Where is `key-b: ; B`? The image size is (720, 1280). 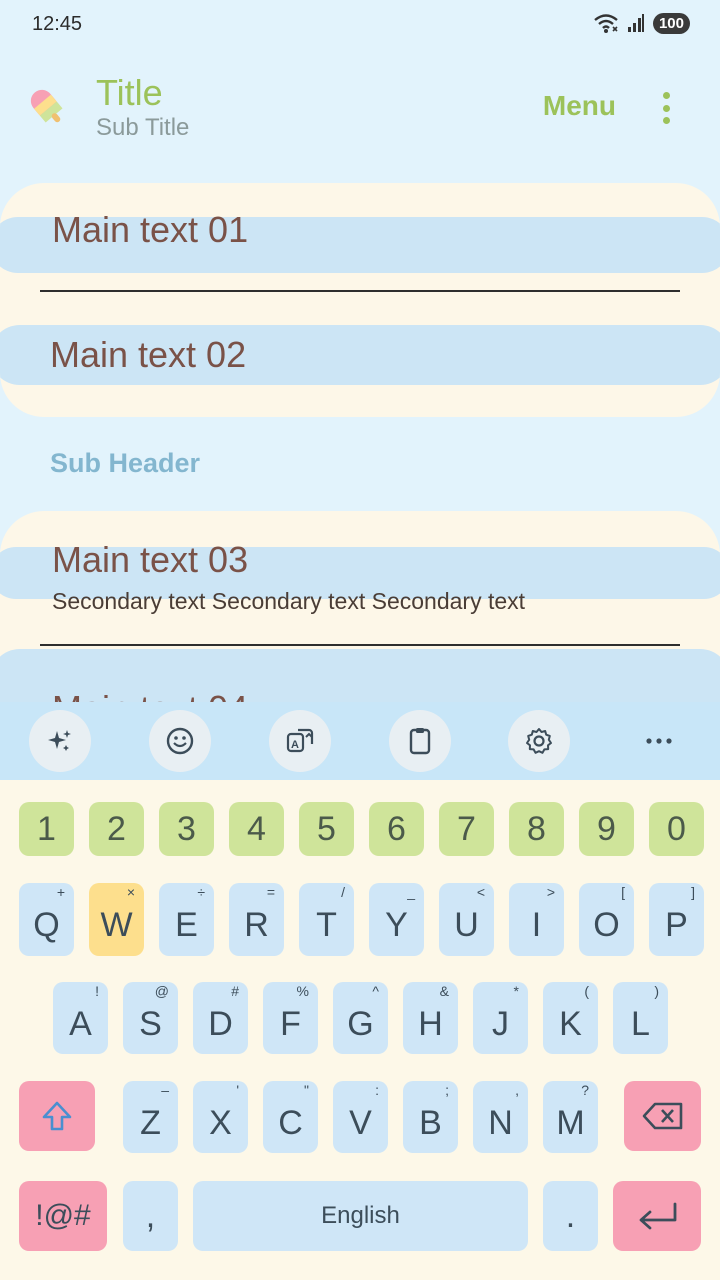
key-b: ; B is located at coordinates (430, 1117).